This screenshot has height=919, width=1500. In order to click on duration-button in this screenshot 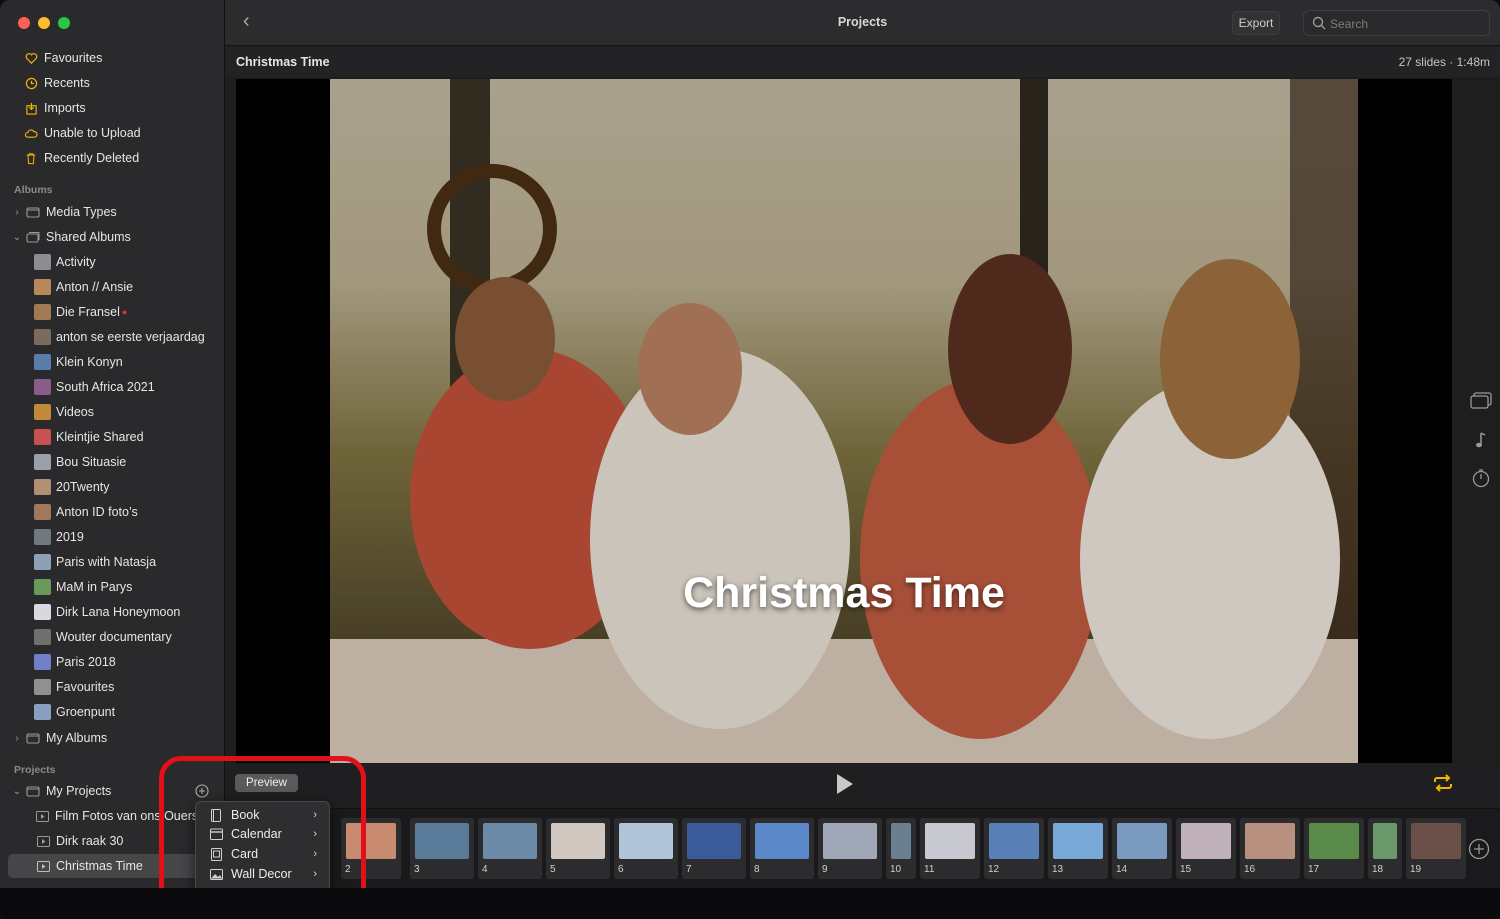, I will do `click(1481, 479)`.